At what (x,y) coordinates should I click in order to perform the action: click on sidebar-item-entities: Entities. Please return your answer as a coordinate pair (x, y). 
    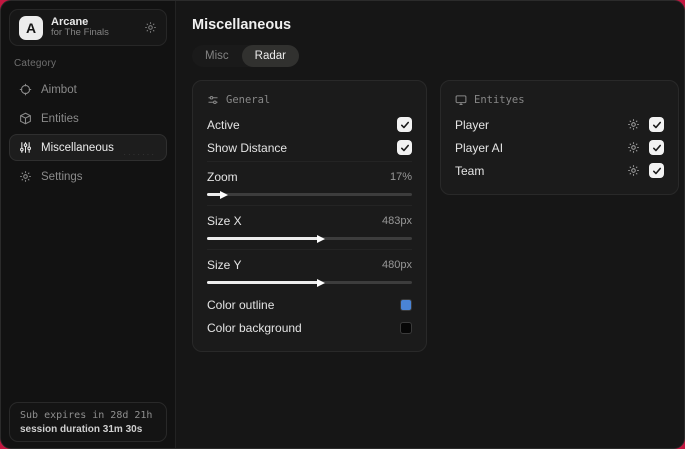
    Looking at the image, I should click on (88, 118).